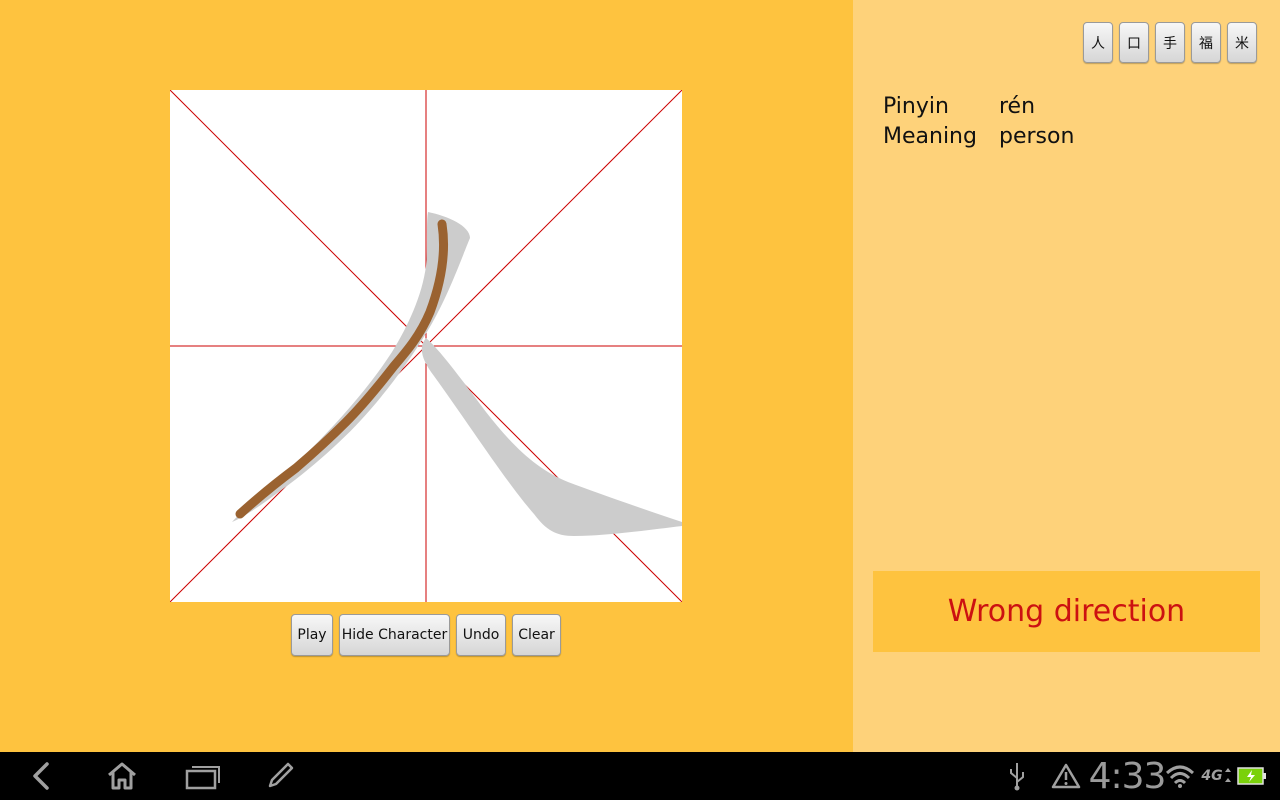 This screenshot has width=1280, height=800. Describe the element at coordinates (394, 635) in the screenshot. I see `hide-character-button: Hide Character` at that location.